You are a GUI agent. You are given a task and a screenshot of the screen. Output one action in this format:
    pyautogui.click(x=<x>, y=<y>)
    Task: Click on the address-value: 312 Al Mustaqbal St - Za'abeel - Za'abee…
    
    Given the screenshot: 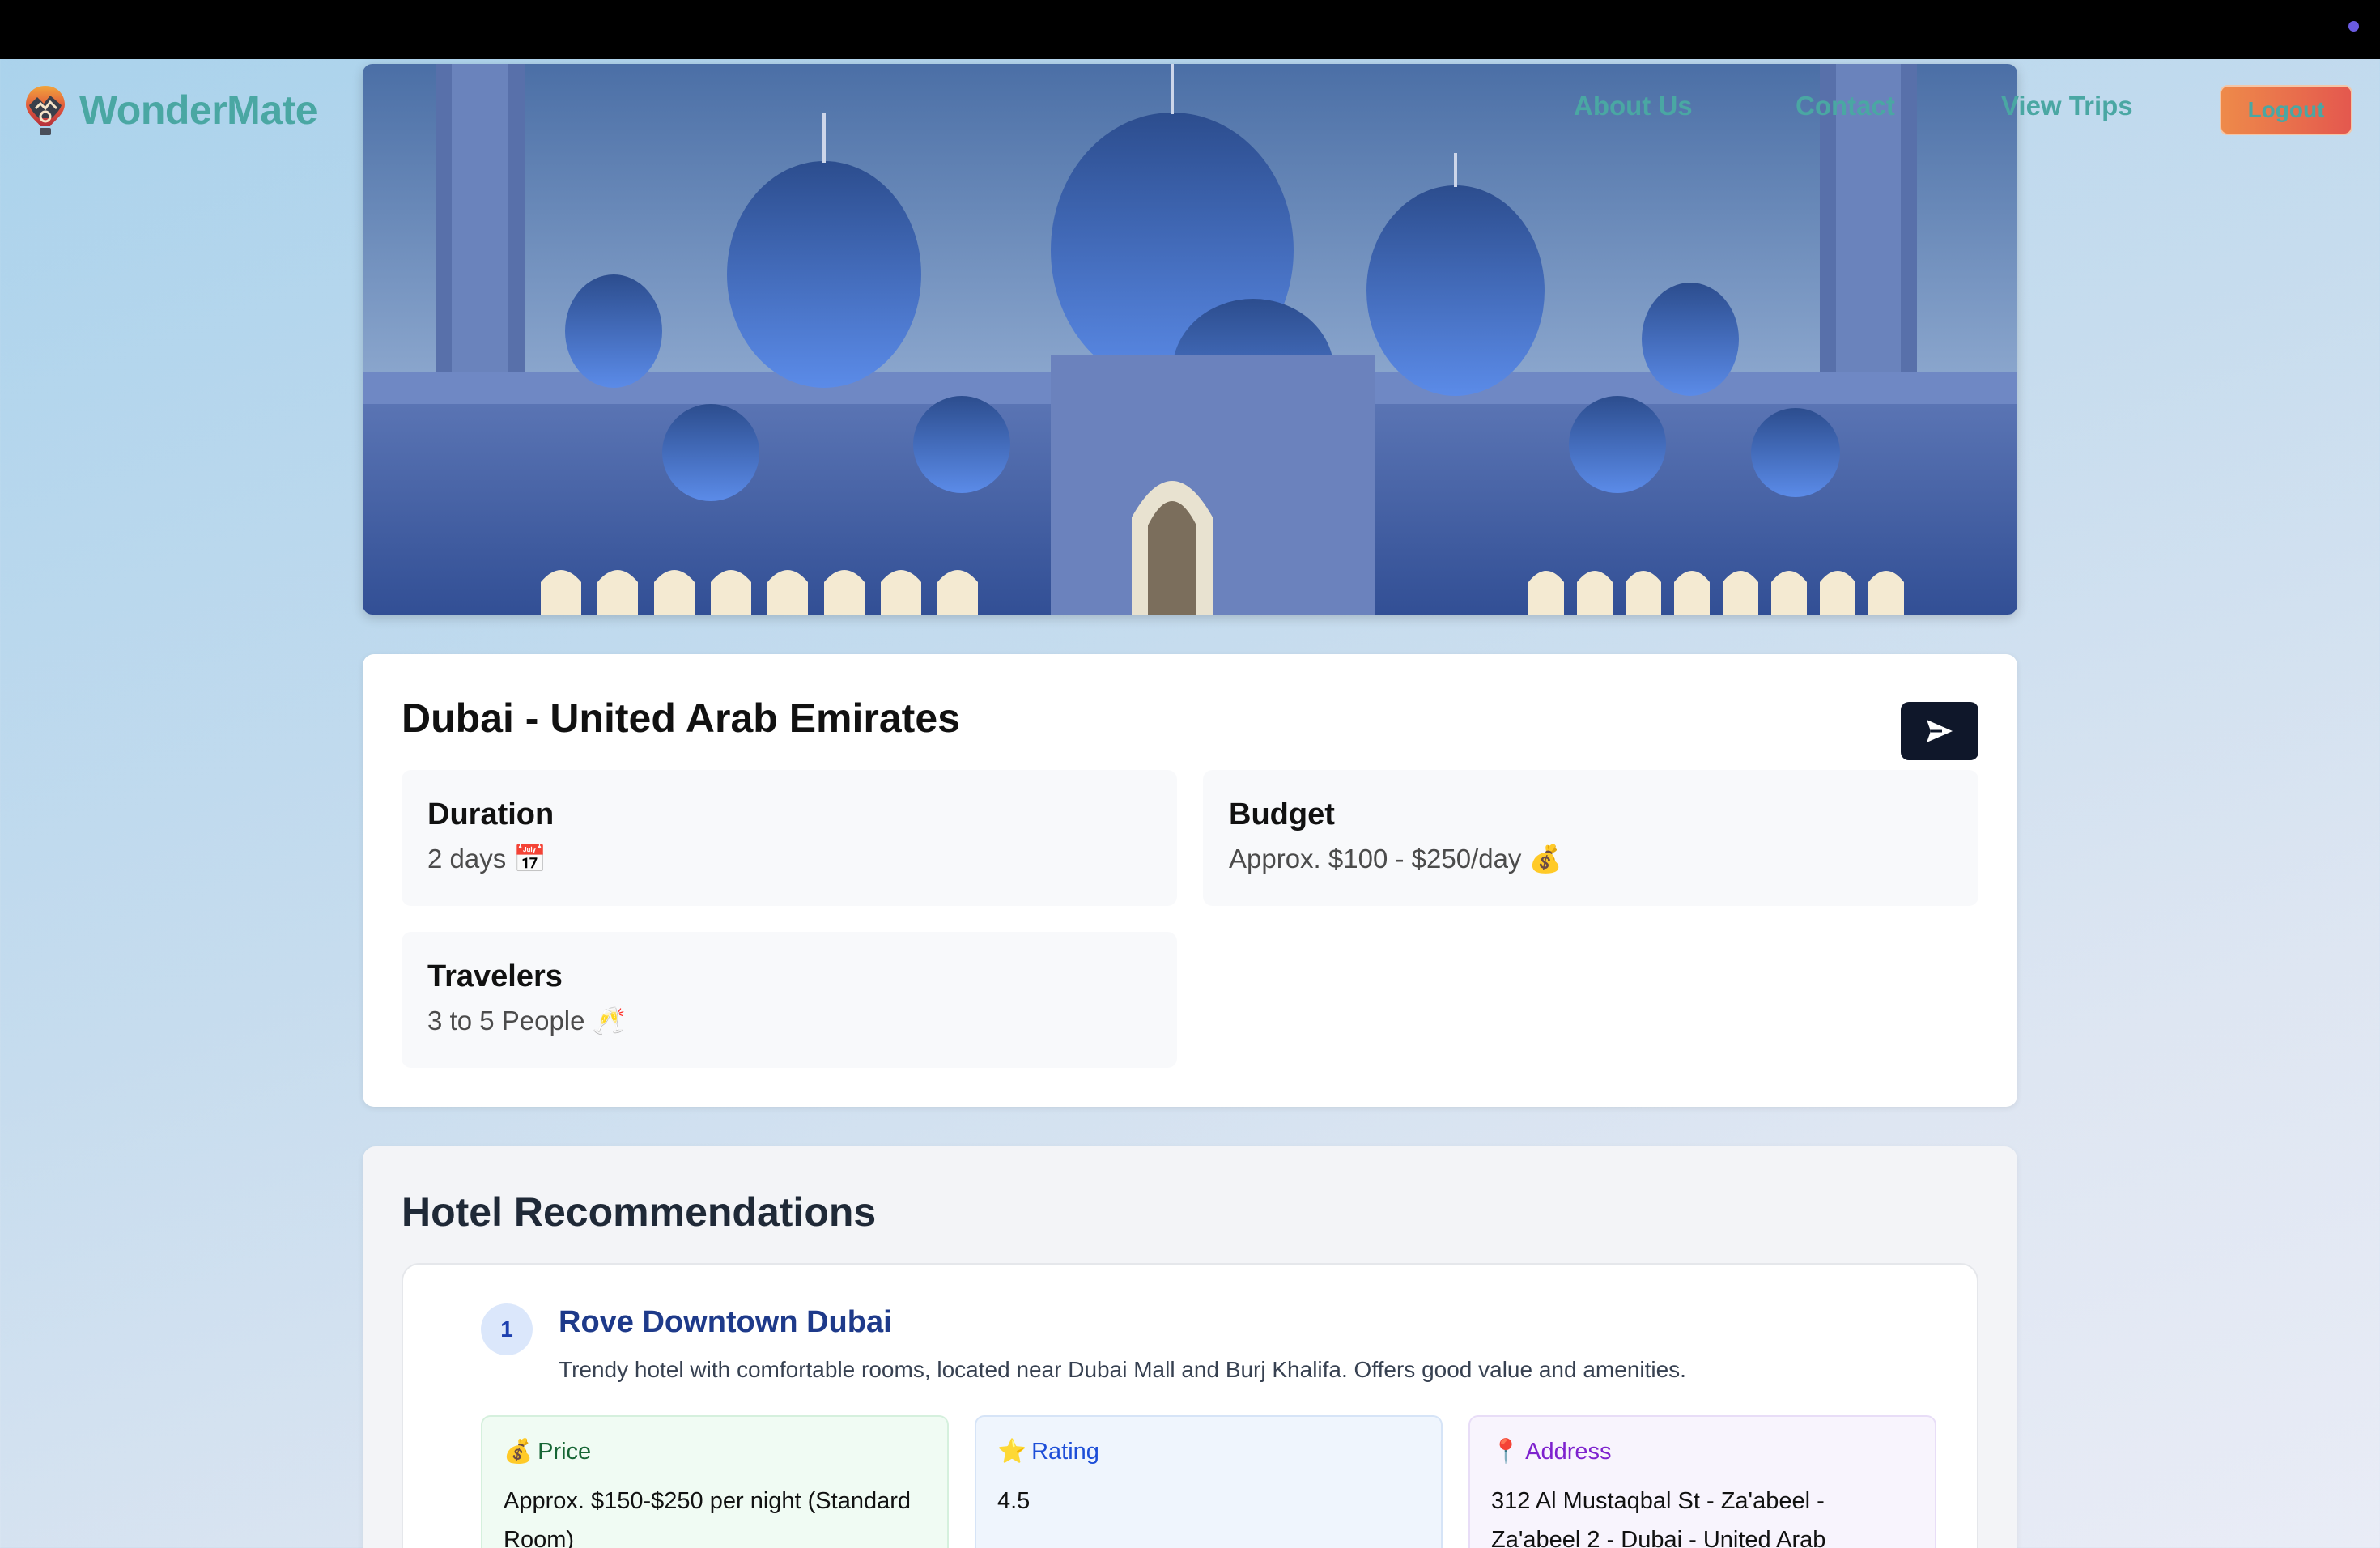 What is the action you would take?
    pyautogui.click(x=1659, y=1518)
    